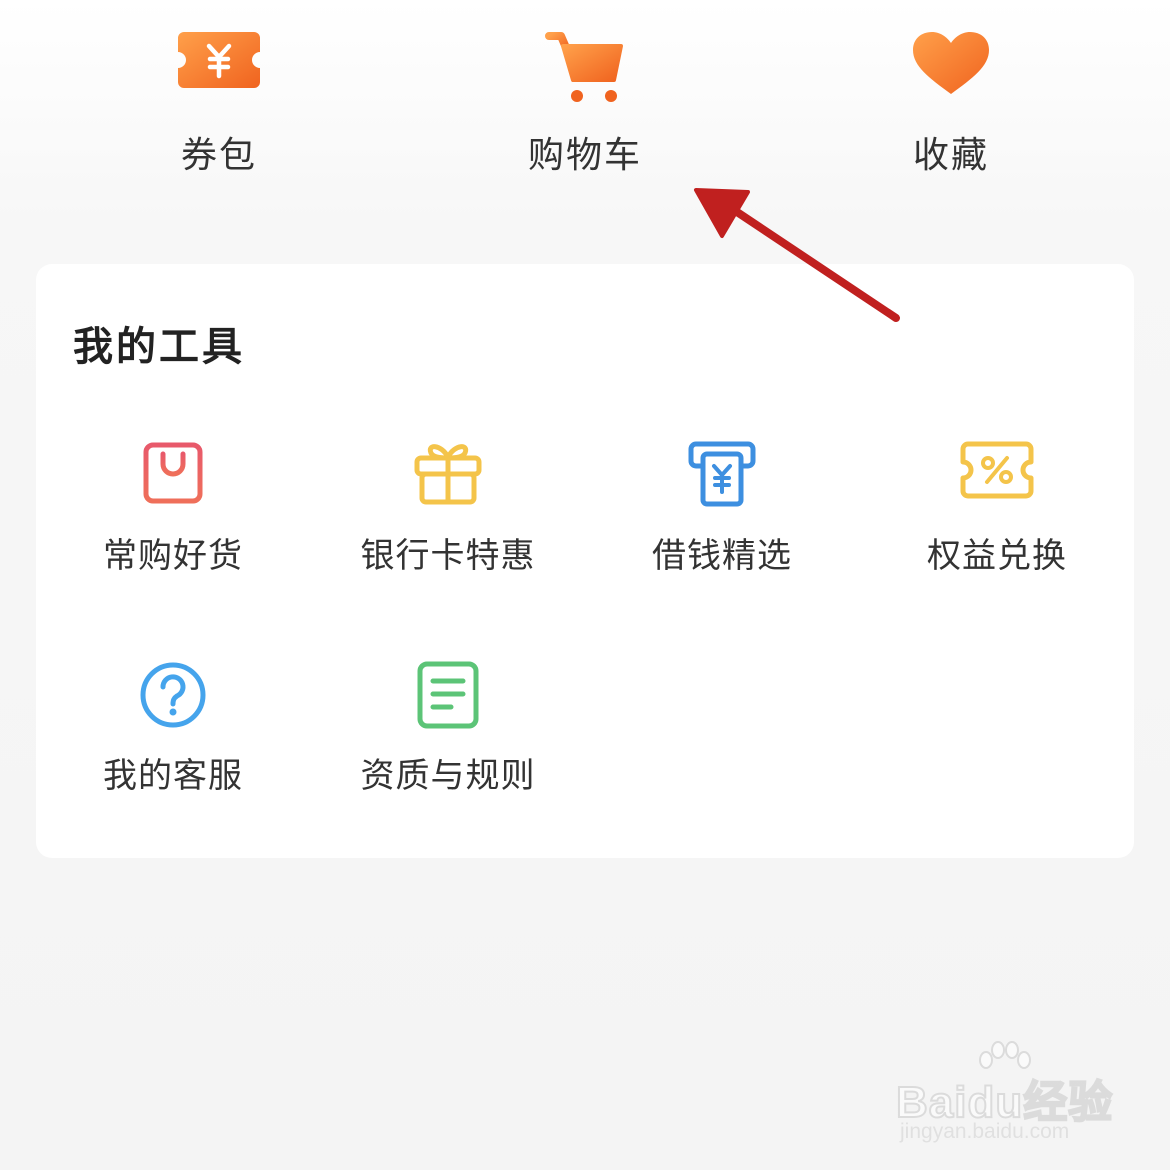 This screenshot has width=1170, height=1170. What do you see at coordinates (997, 520) in the screenshot?
I see `tool-benefits-exchange: 权益兑换` at bounding box center [997, 520].